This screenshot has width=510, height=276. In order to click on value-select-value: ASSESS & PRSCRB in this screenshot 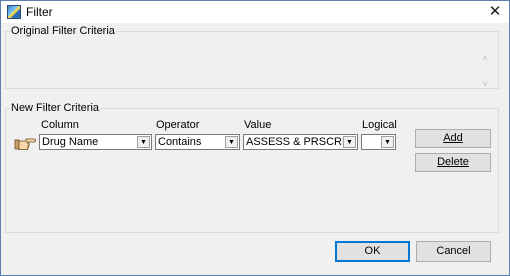, I will do `click(298, 142)`.